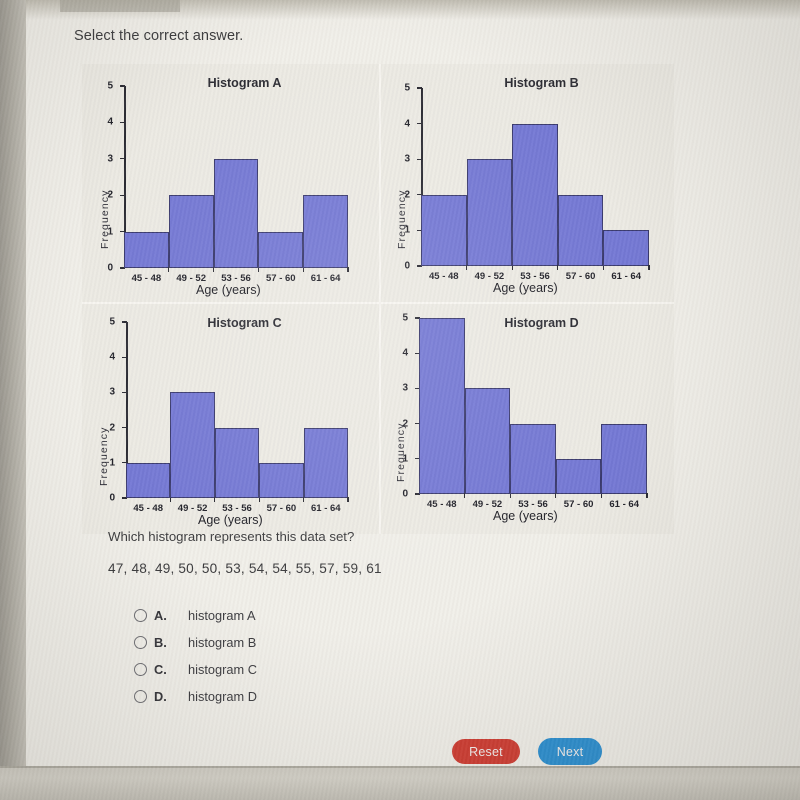  I want to click on y-axis-label-c: Frequency, so click(104, 456).